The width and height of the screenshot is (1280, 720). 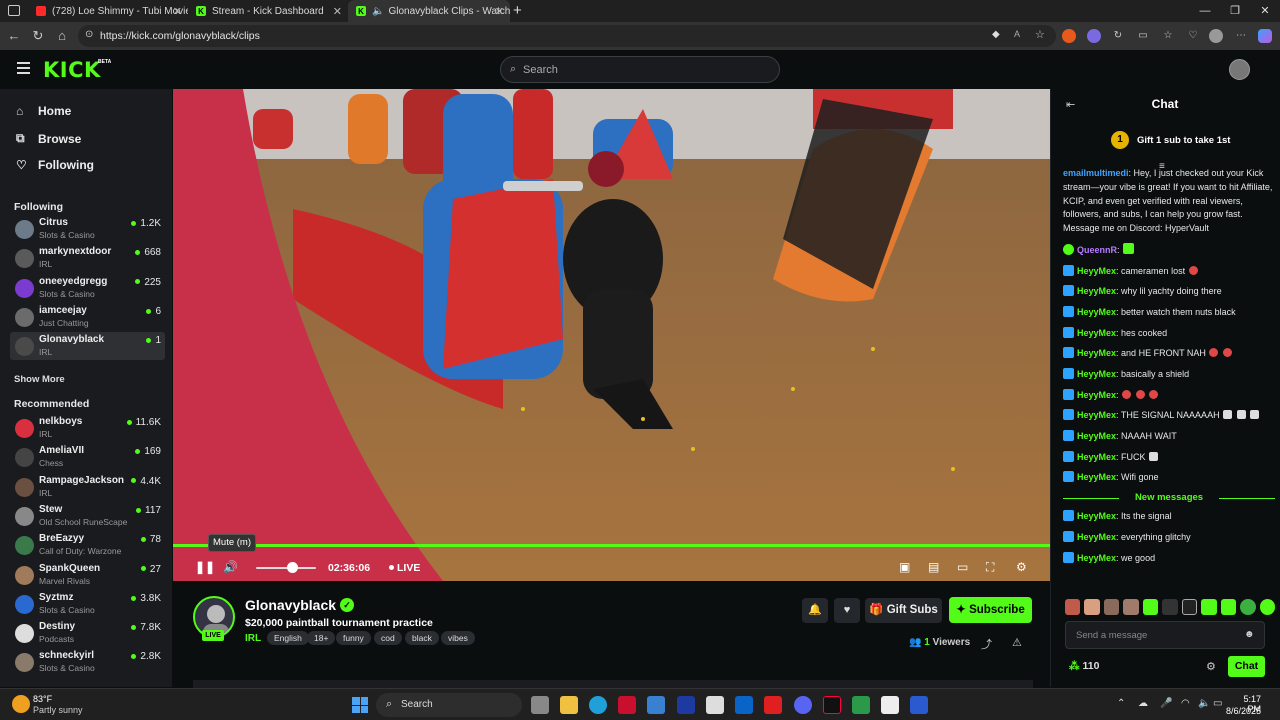 I want to click on more-menu-icon: ⋯, so click(x=1241, y=36).